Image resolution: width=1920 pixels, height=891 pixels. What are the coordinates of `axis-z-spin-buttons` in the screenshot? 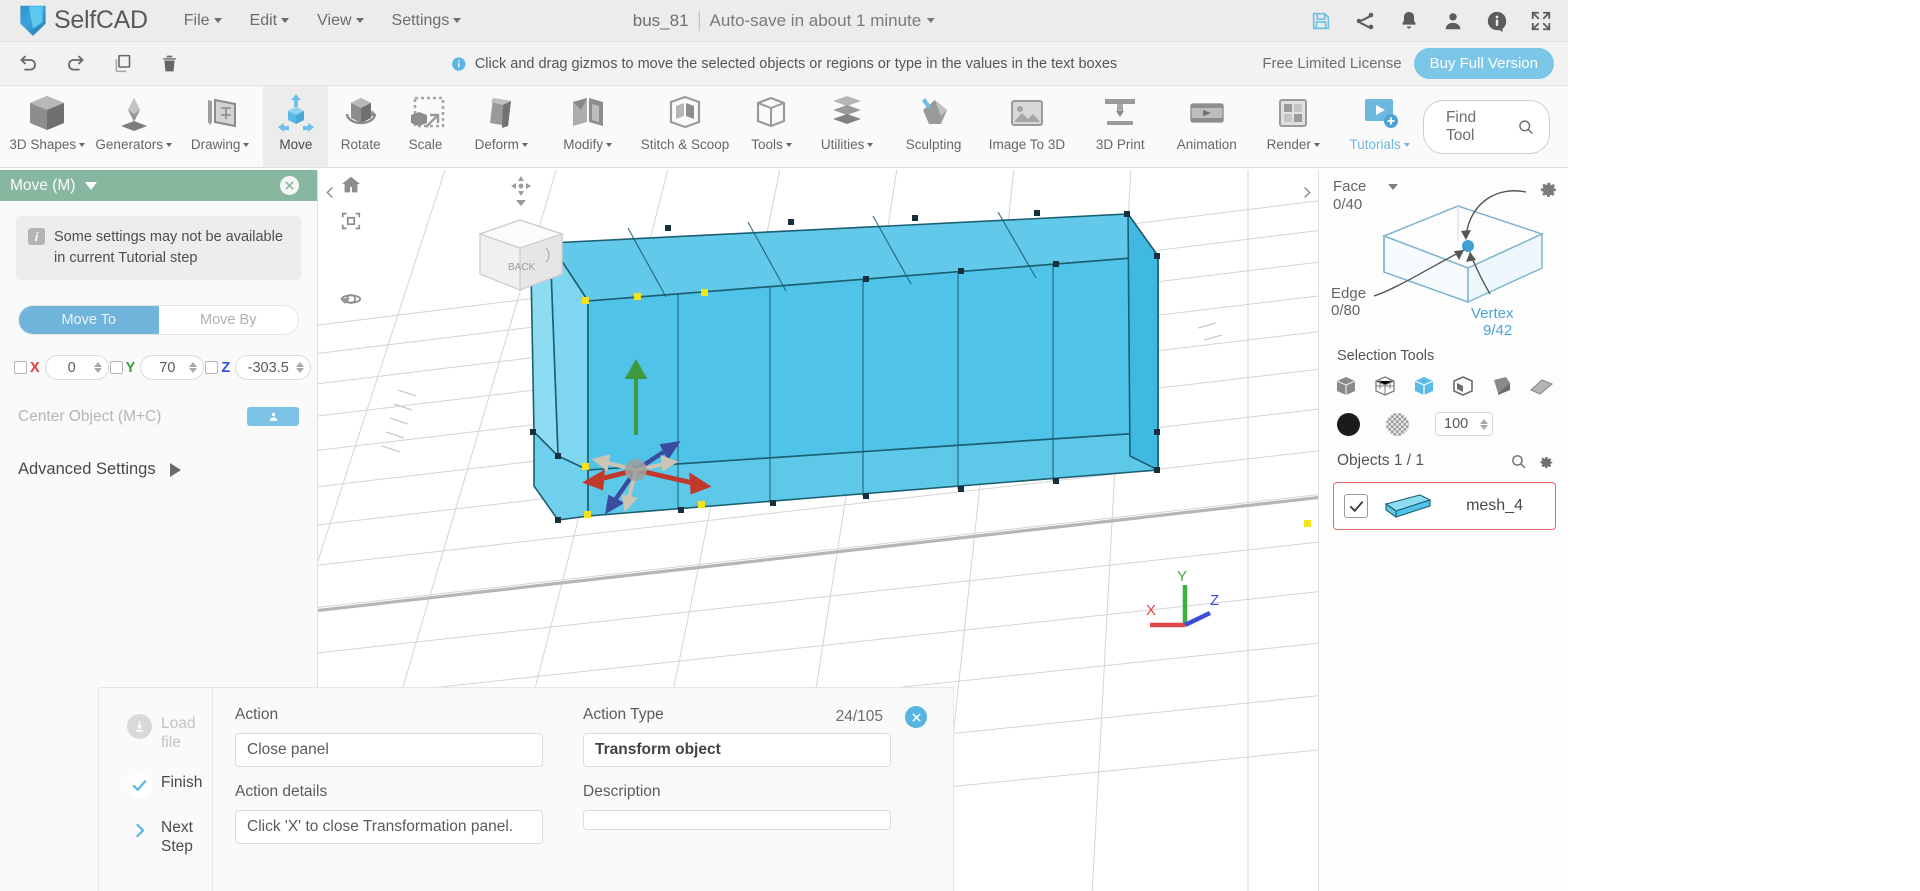 It's located at (300, 368).